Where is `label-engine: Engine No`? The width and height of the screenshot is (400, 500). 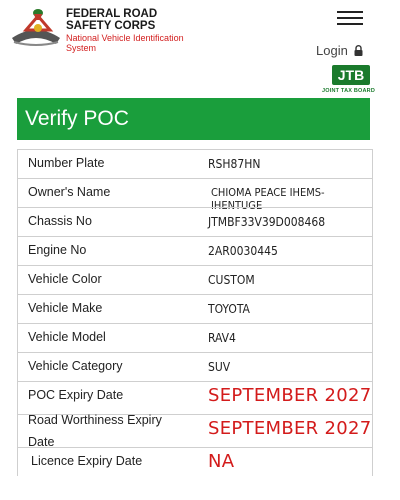
label-engine: Engine No is located at coordinates (57, 250).